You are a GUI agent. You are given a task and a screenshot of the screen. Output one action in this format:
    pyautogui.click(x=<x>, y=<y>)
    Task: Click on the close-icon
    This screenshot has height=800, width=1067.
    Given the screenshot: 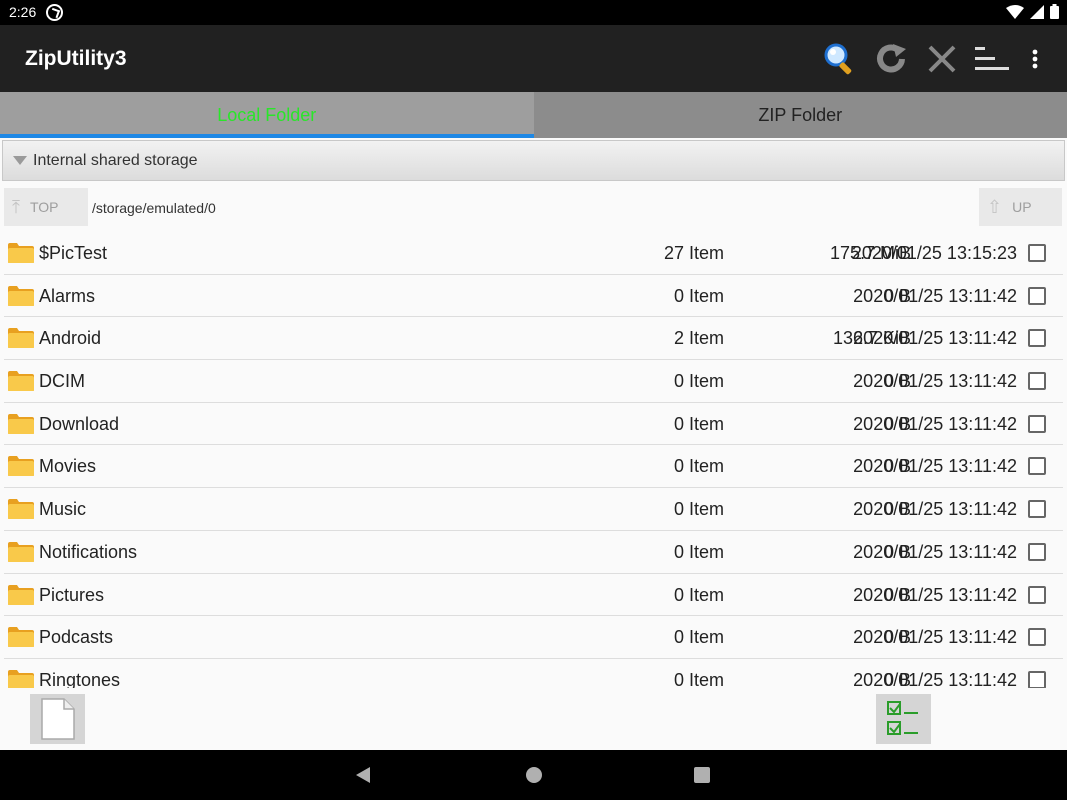 What is the action you would take?
    pyautogui.click(x=942, y=59)
    